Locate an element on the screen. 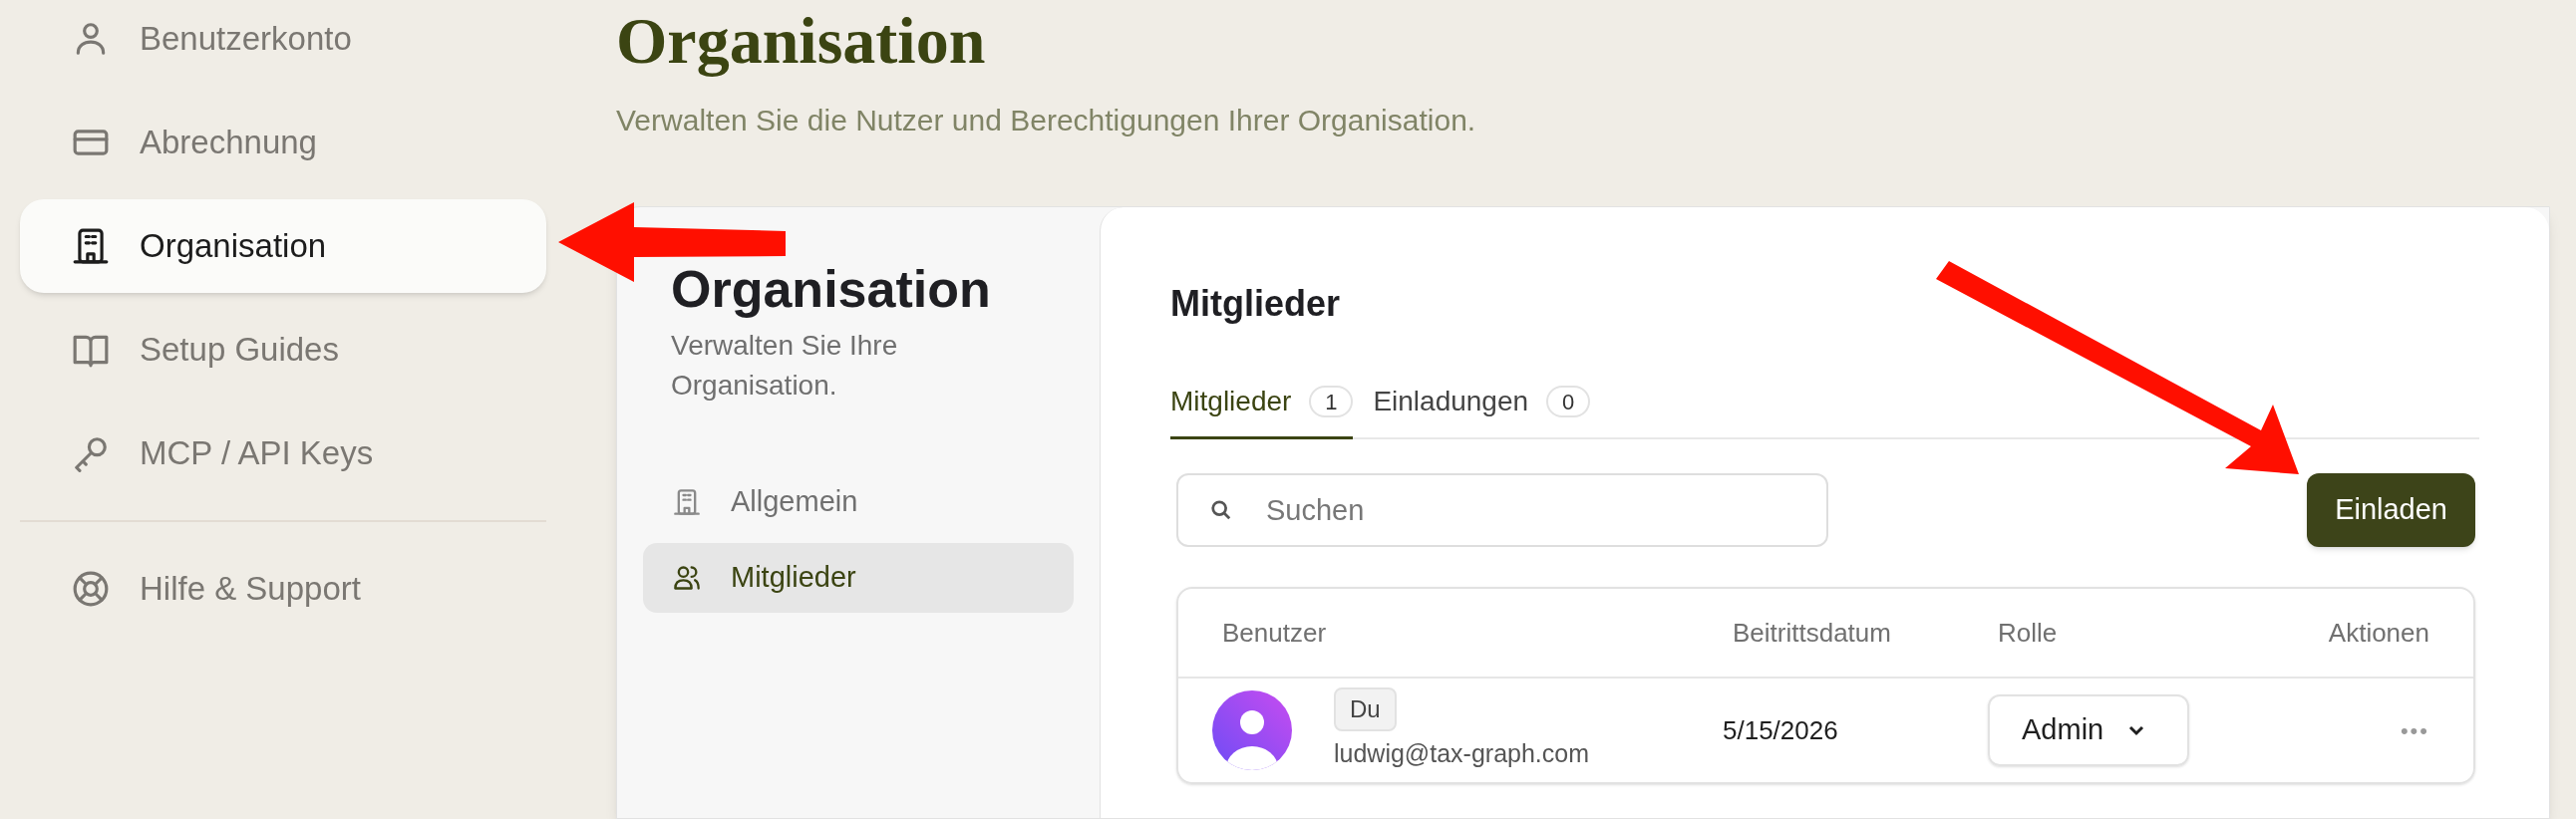  sidebar-item: Abrechnung is located at coordinates (283, 142).